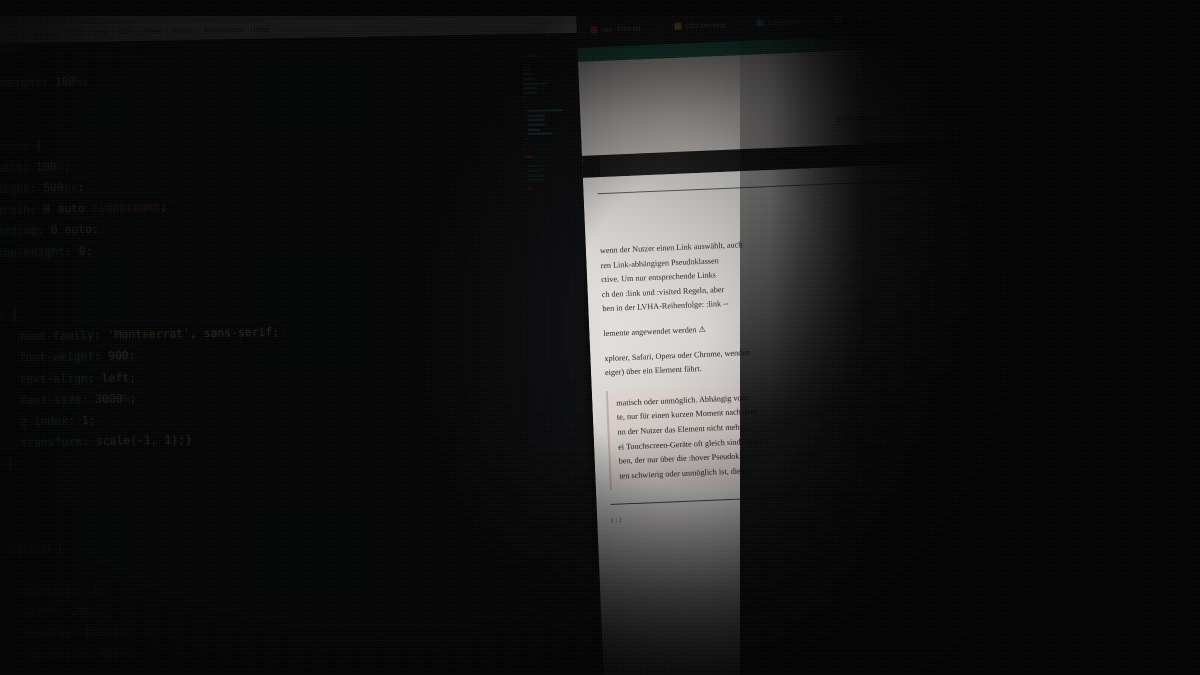 This screenshot has width=1200, height=675. I want to click on code-token: 'Montserrat', so click(149, 334).